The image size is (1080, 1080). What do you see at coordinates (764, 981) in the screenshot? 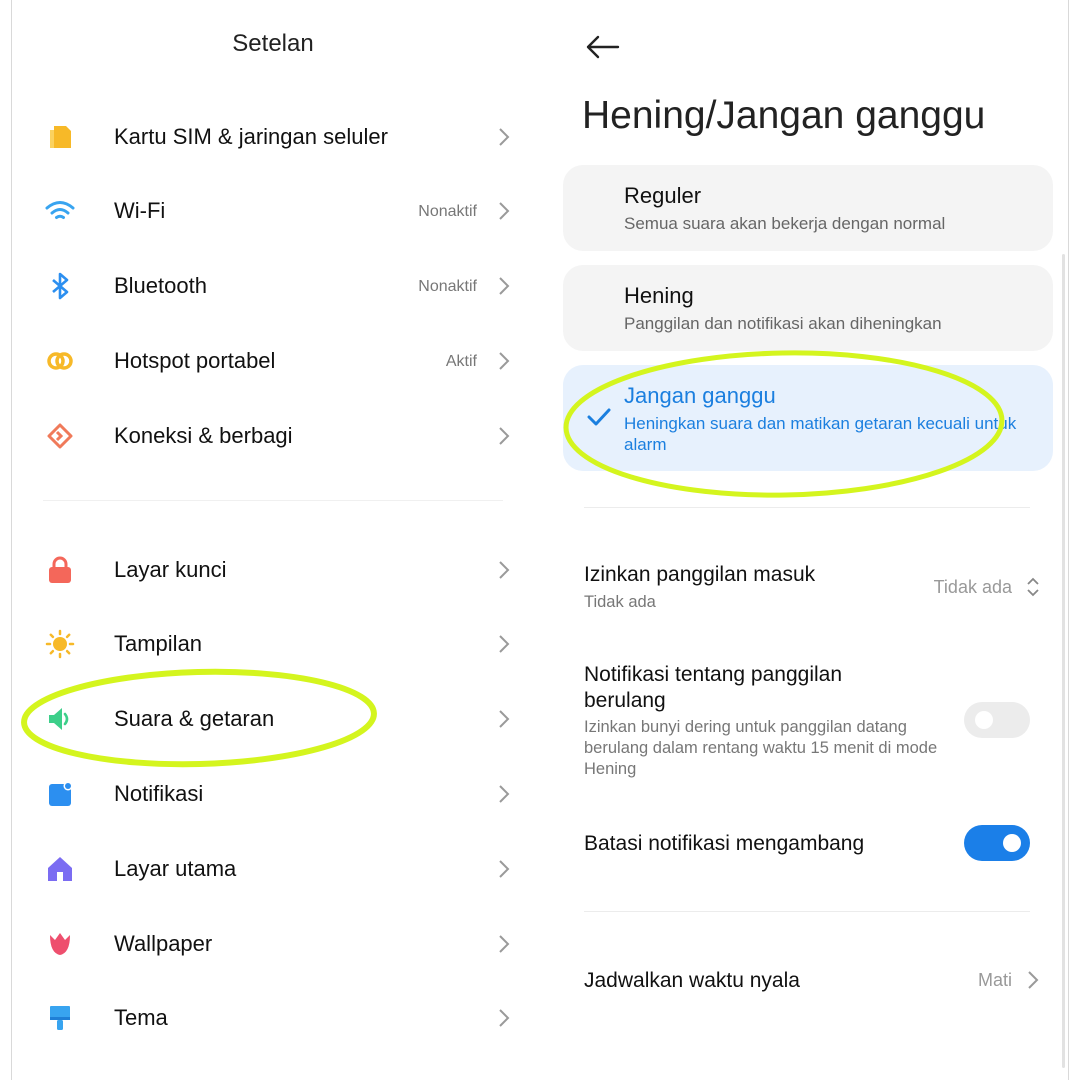
I see `schedule-title: Jadwalkan waktu nyala` at bounding box center [764, 981].